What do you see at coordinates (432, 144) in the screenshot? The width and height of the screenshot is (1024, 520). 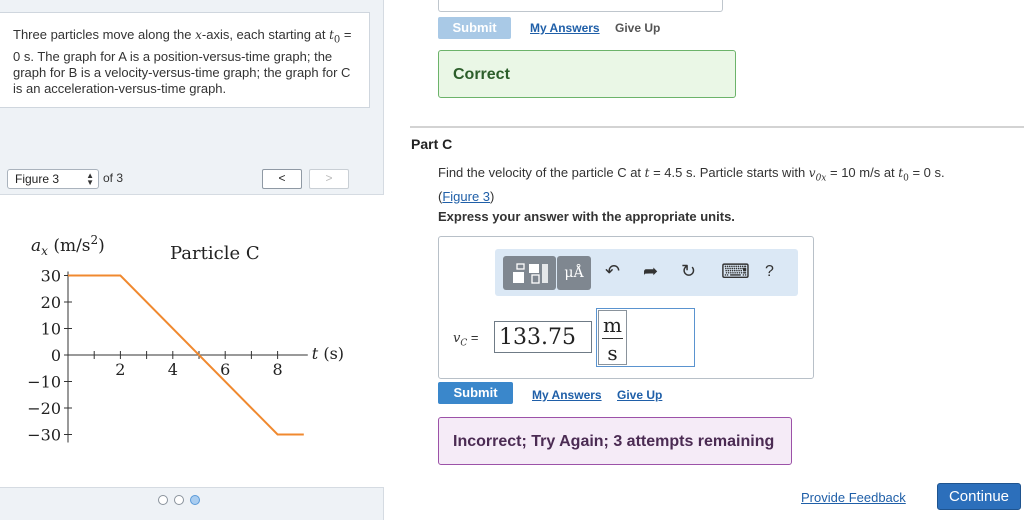 I see `part-title: Part C` at bounding box center [432, 144].